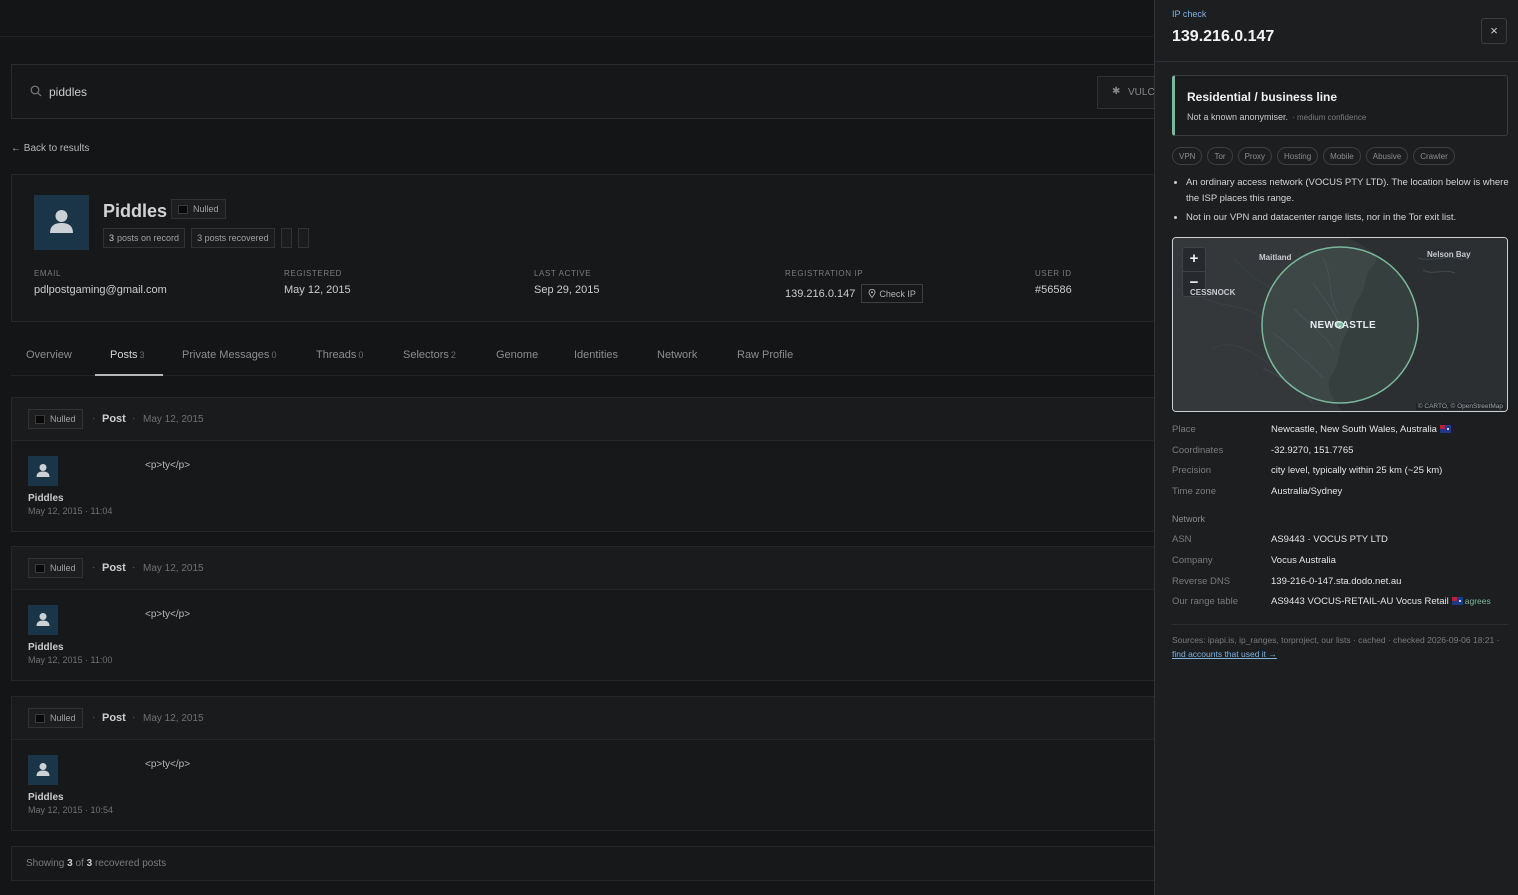 This screenshot has height=895, width=1518. I want to click on map-label-nelson-bay: Nelson Bay, so click(1449, 254).